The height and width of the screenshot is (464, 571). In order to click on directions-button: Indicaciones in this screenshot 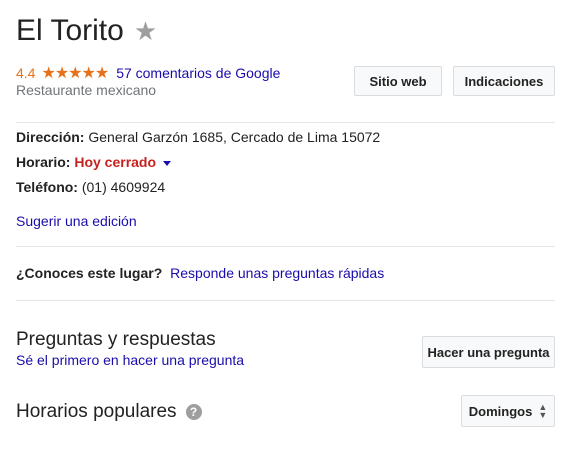, I will do `click(504, 81)`.